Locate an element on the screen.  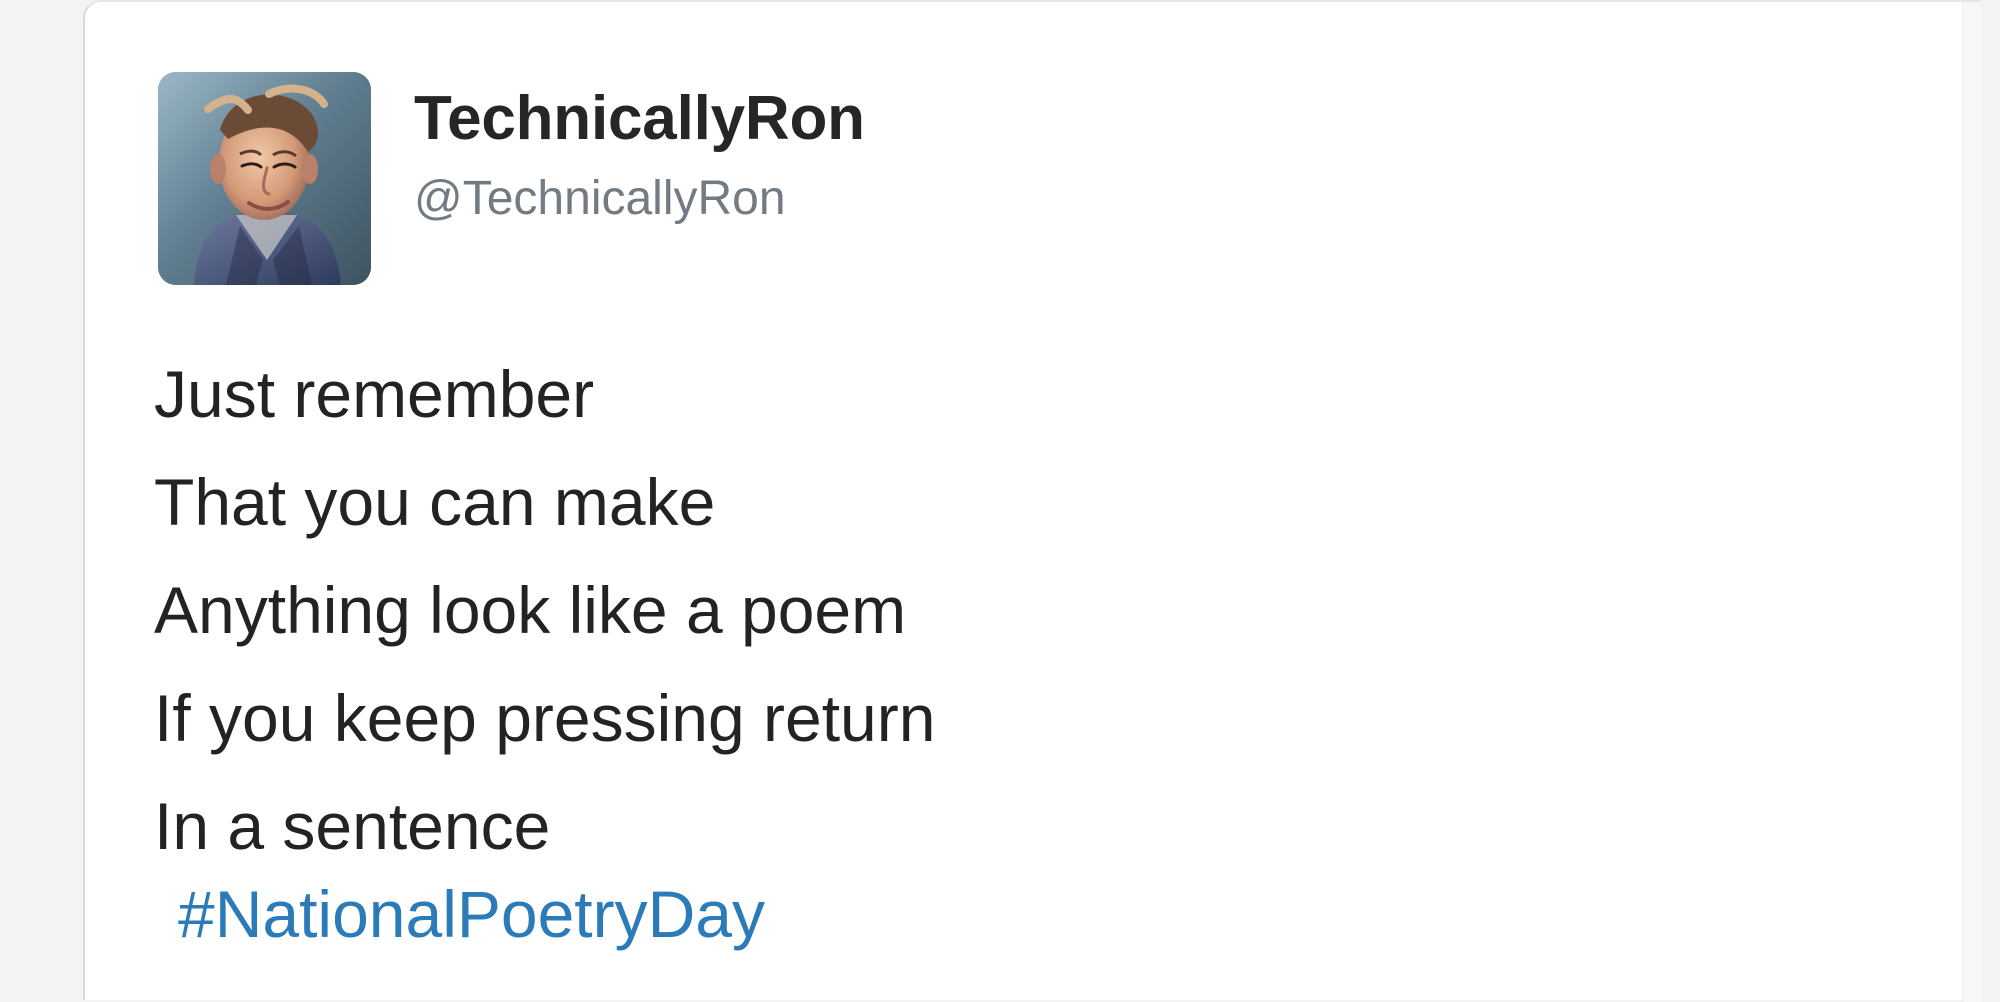
tweet-line-3: Anything look like a poem is located at coordinates (530, 610).